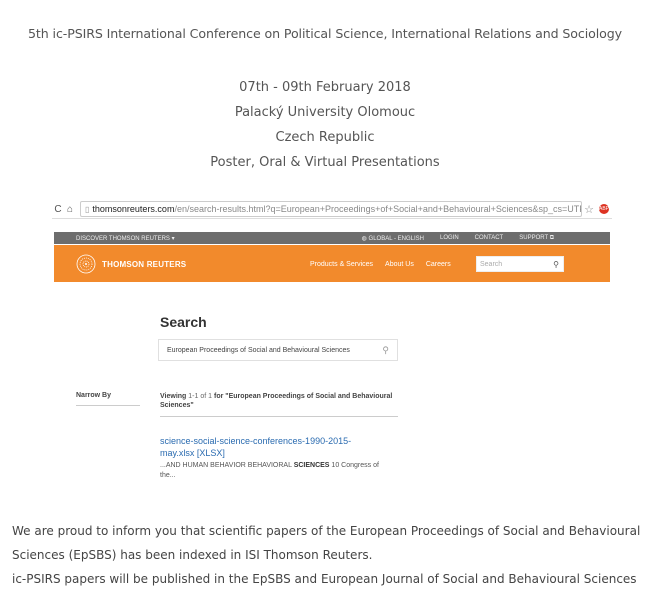 The height and width of the screenshot is (595, 650). Describe the element at coordinates (551, 238) in the screenshot. I see `external-window-icon: ⧉` at that location.